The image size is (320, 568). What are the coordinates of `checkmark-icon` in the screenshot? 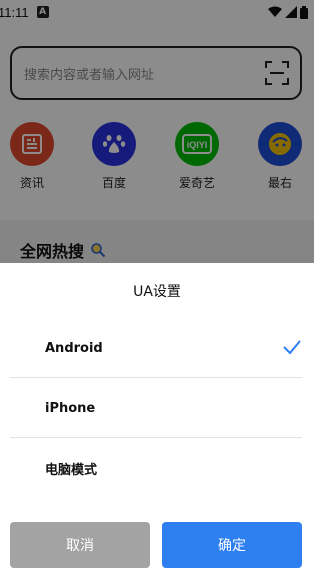 It's located at (292, 347).